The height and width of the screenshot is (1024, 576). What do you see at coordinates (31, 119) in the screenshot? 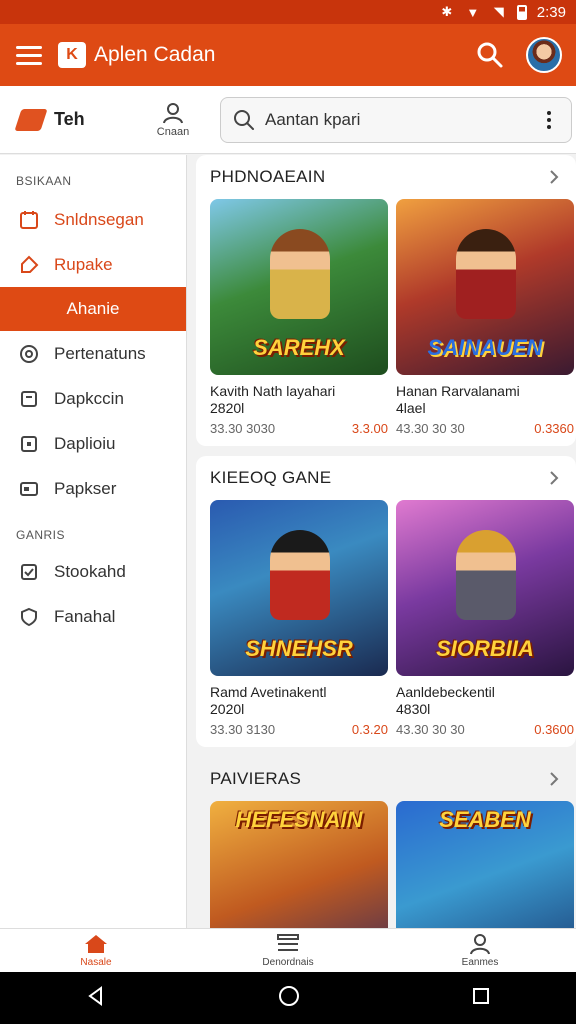
I see `brand-icon` at bounding box center [31, 119].